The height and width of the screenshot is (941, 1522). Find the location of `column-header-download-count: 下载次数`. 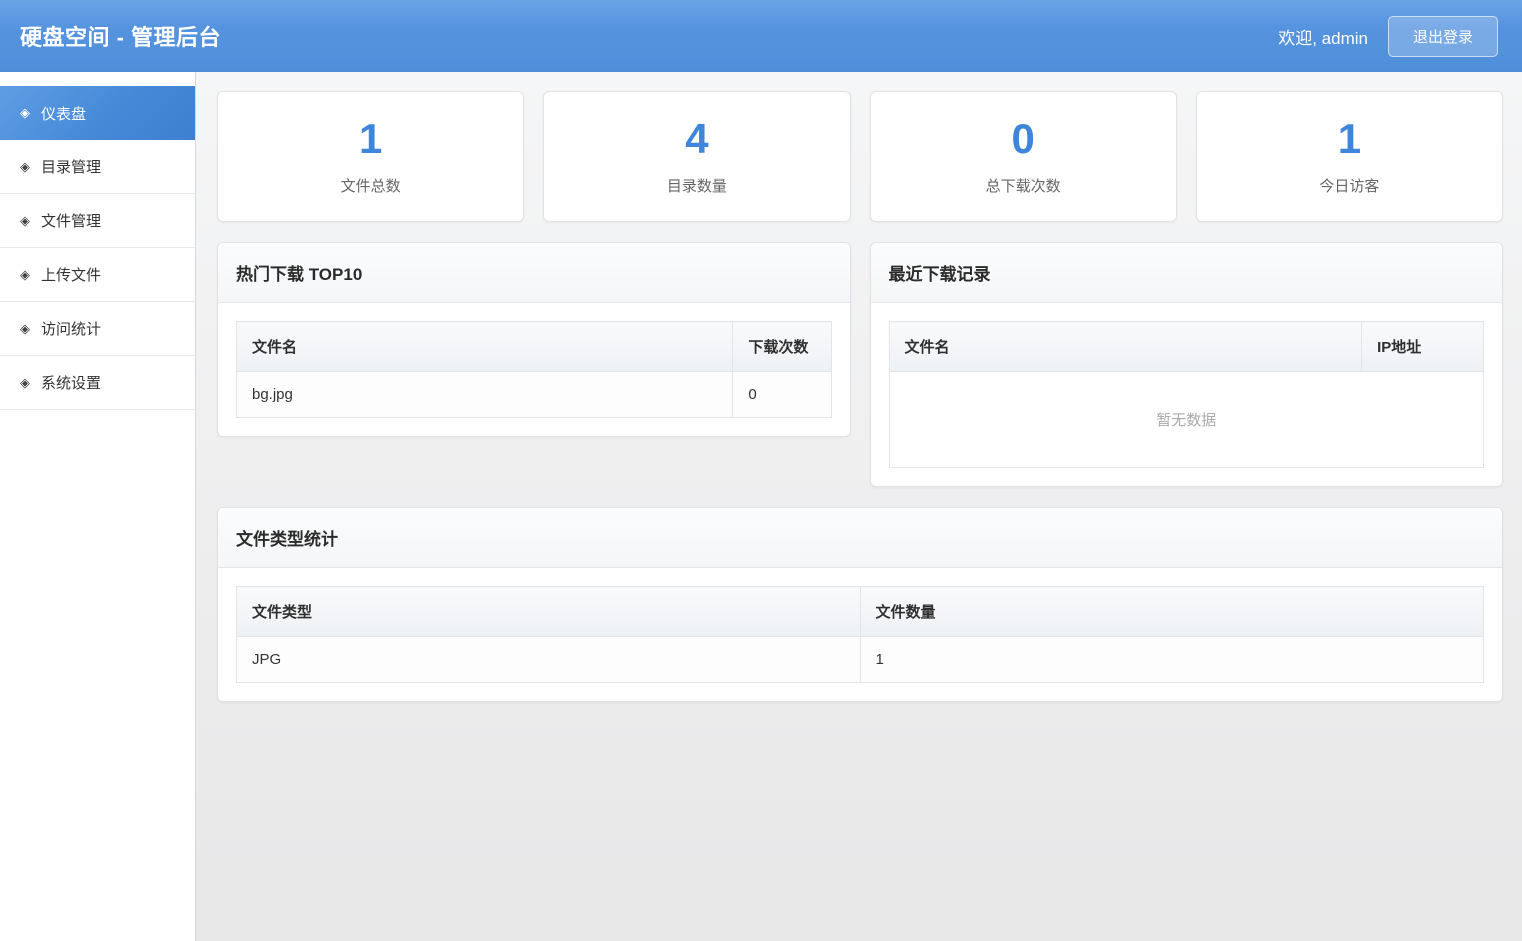

column-header-download-count: 下载次数 is located at coordinates (782, 346).